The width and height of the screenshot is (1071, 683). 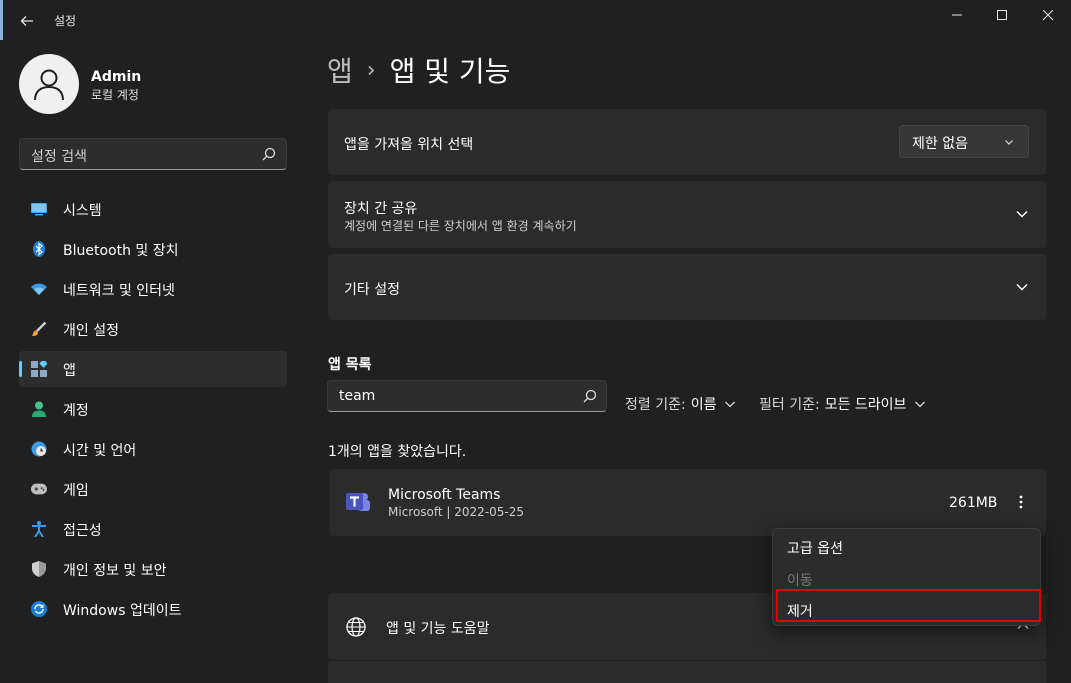 What do you see at coordinates (115, 95) in the screenshot?
I see `profile-account-type: 로컬 계정` at bounding box center [115, 95].